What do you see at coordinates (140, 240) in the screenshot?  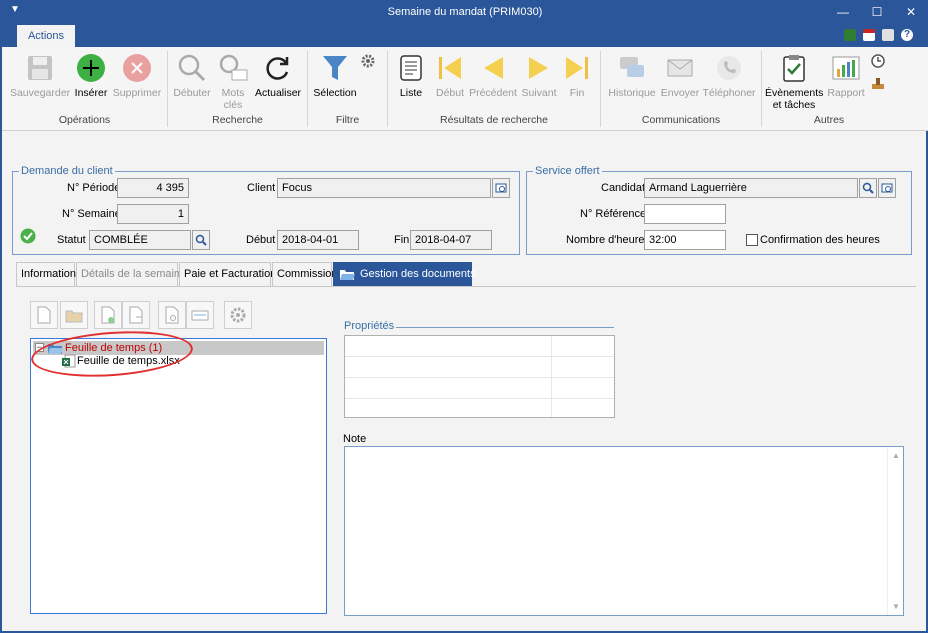 I see `status-field: COMBLÉE` at bounding box center [140, 240].